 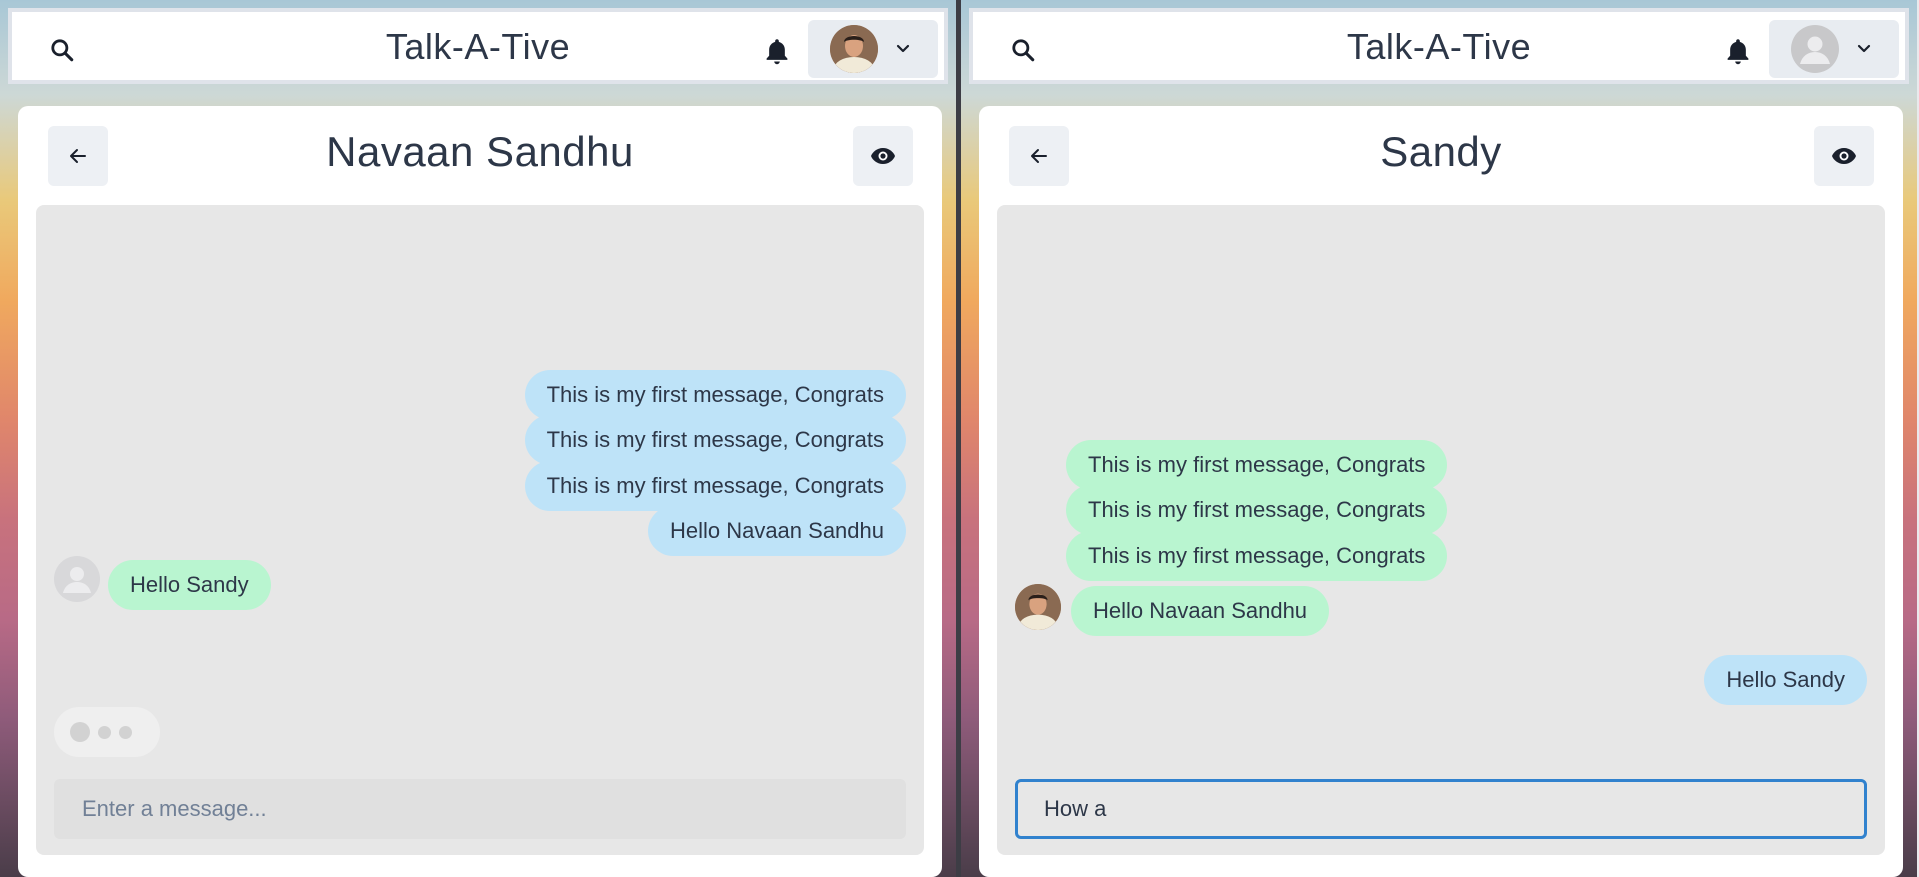 I want to click on typing-indicator, so click(x=107, y=732).